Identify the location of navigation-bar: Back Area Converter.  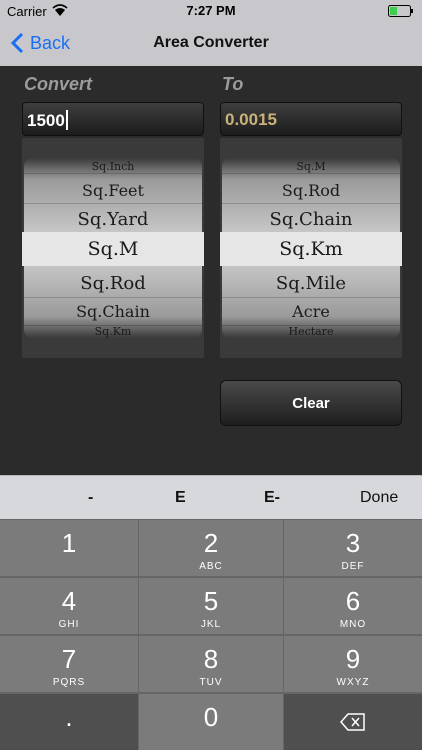
(211, 44).